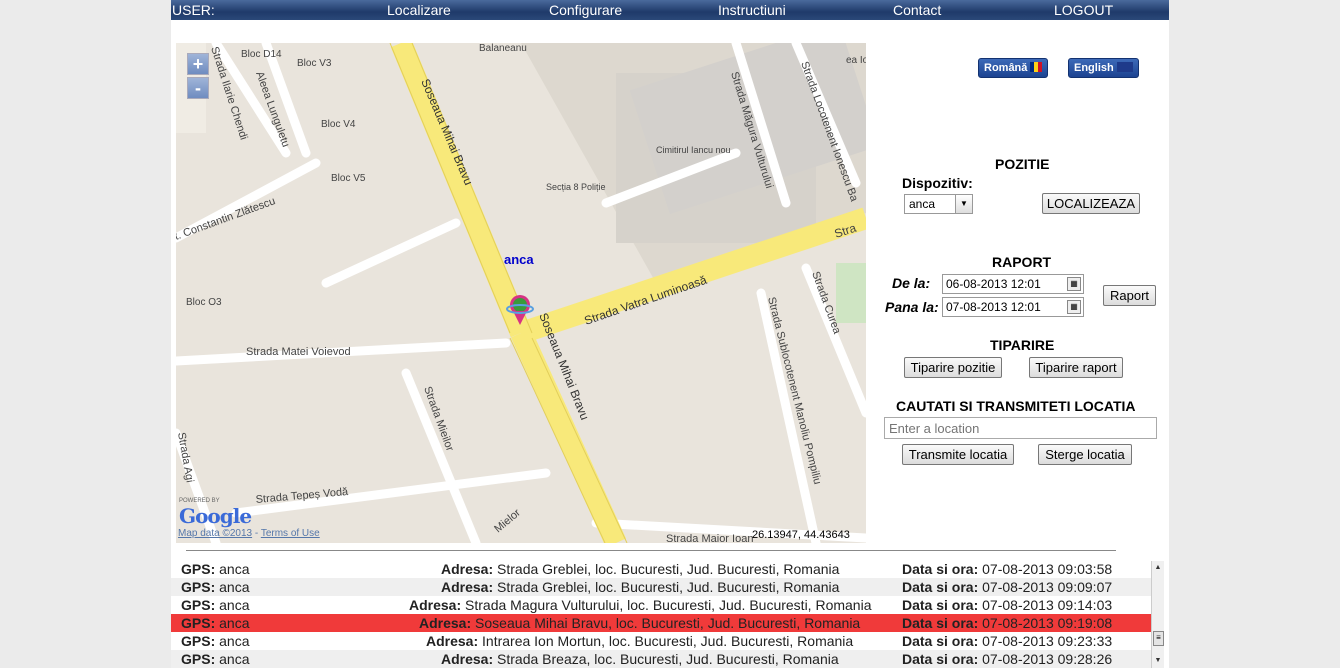  Describe the element at coordinates (917, 10) in the screenshot. I see `nav-contact: Contact` at that location.